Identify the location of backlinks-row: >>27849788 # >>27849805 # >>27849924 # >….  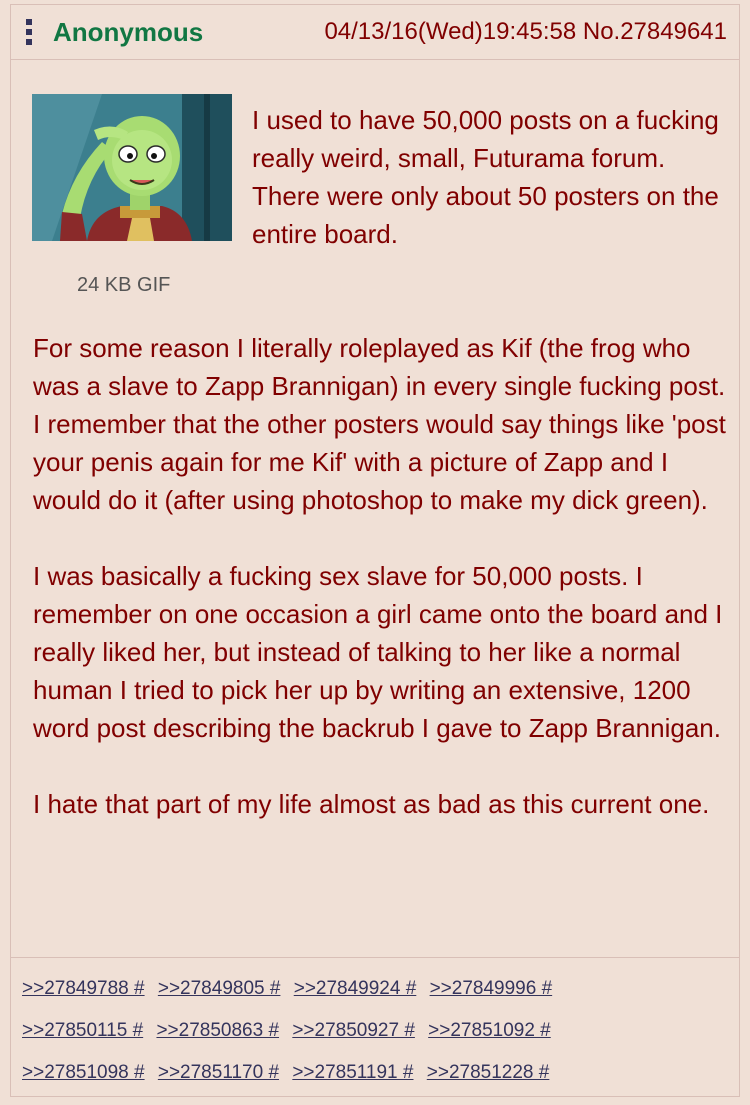
(380, 989).